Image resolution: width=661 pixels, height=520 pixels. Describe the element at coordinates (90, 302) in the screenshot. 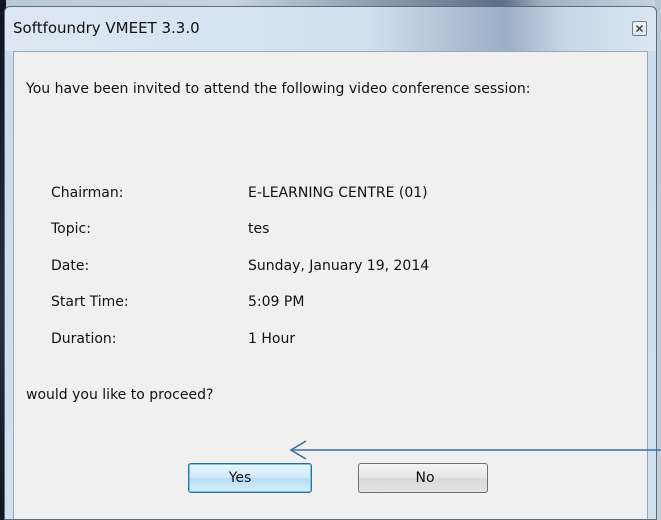

I see `start-time-label: Start Time:` at that location.